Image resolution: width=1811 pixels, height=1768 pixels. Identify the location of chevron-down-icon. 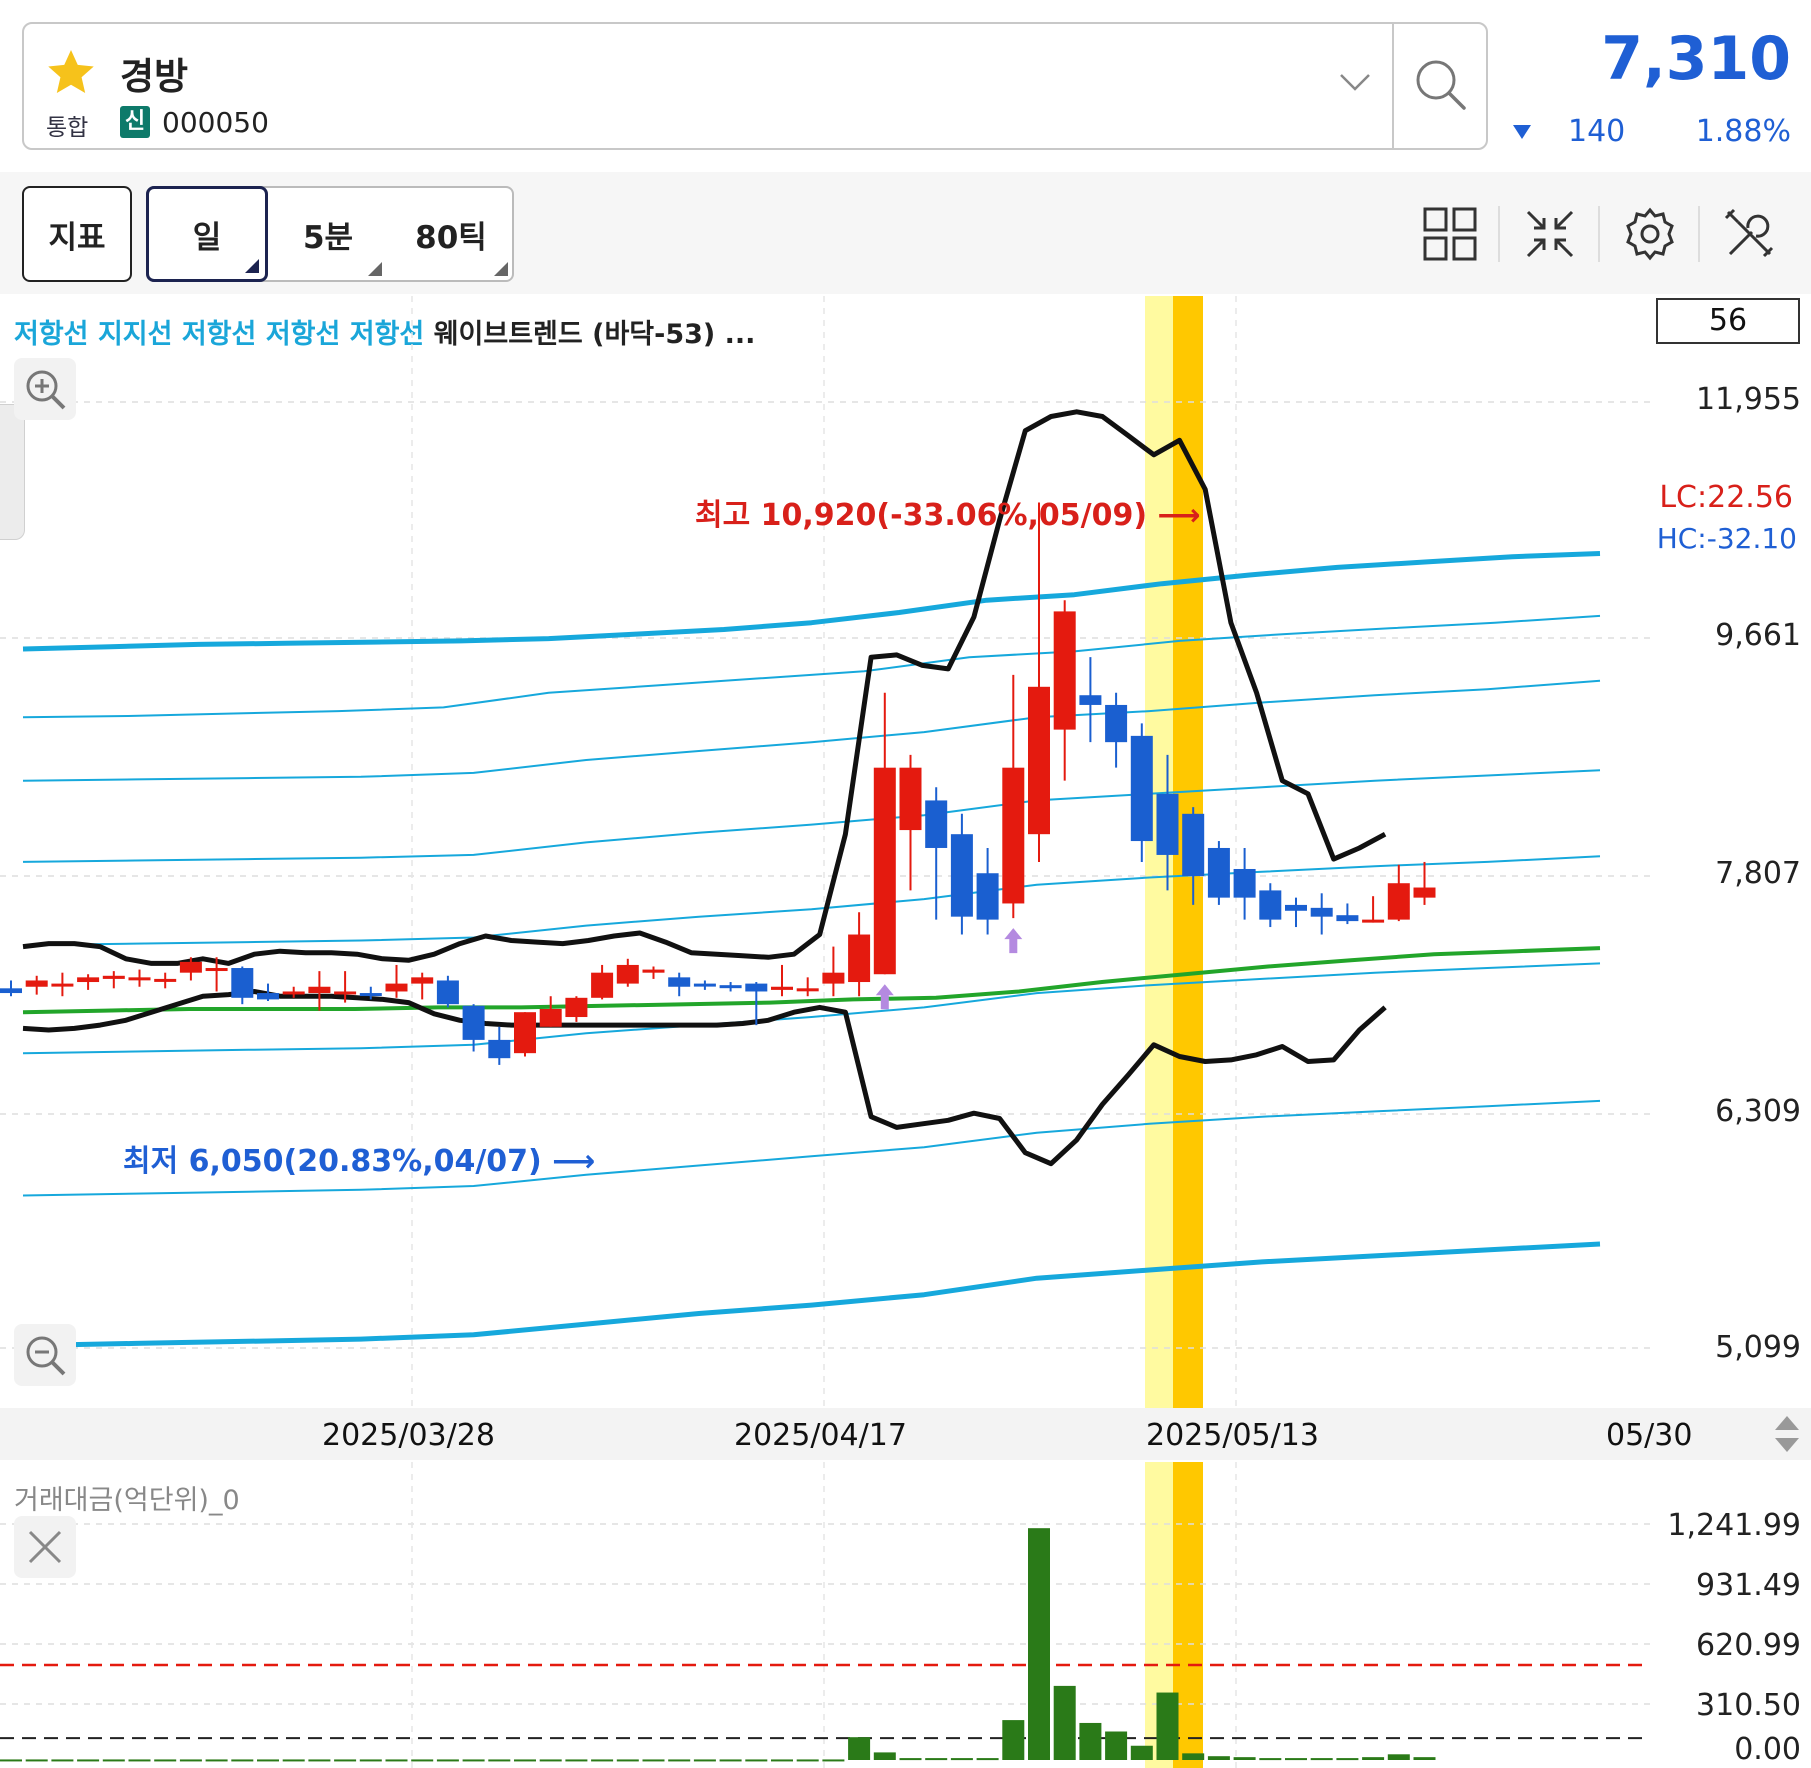
(1355, 82).